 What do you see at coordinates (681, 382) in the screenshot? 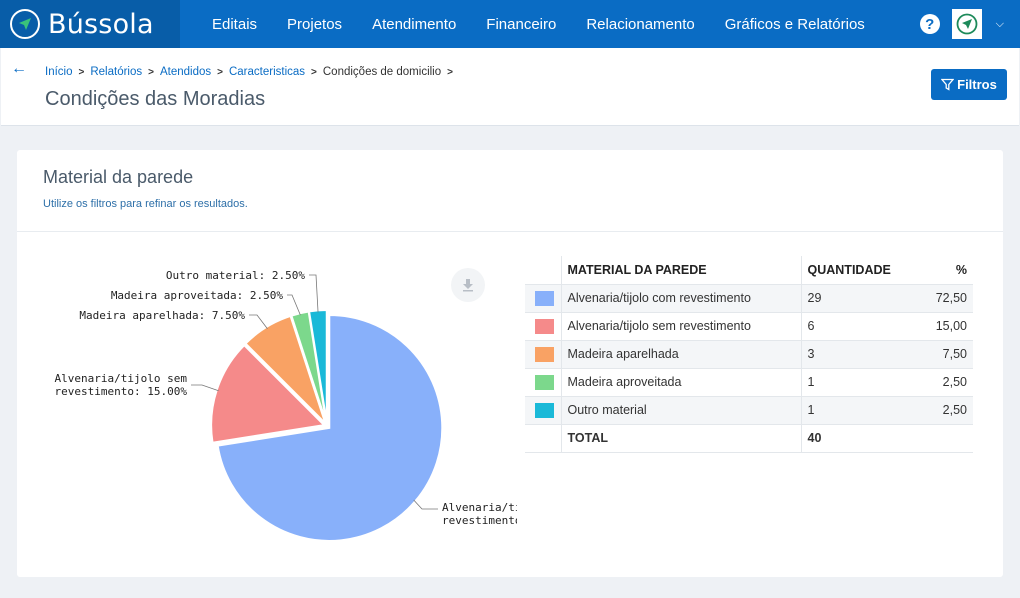
I see `table-cell-material: Madeira aproveitada` at bounding box center [681, 382].